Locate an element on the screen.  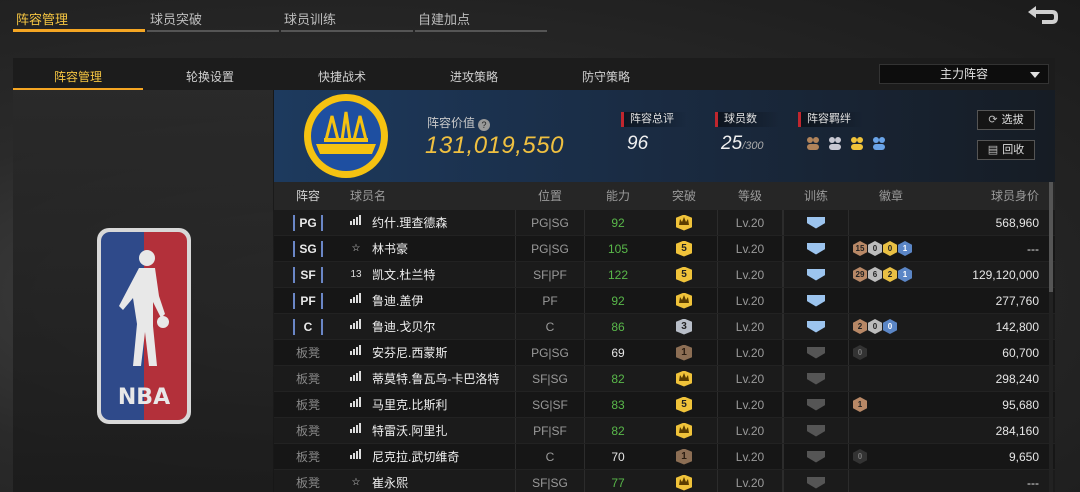
sub-tab-defense: 防守策略 is located at coordinates (606, 74).